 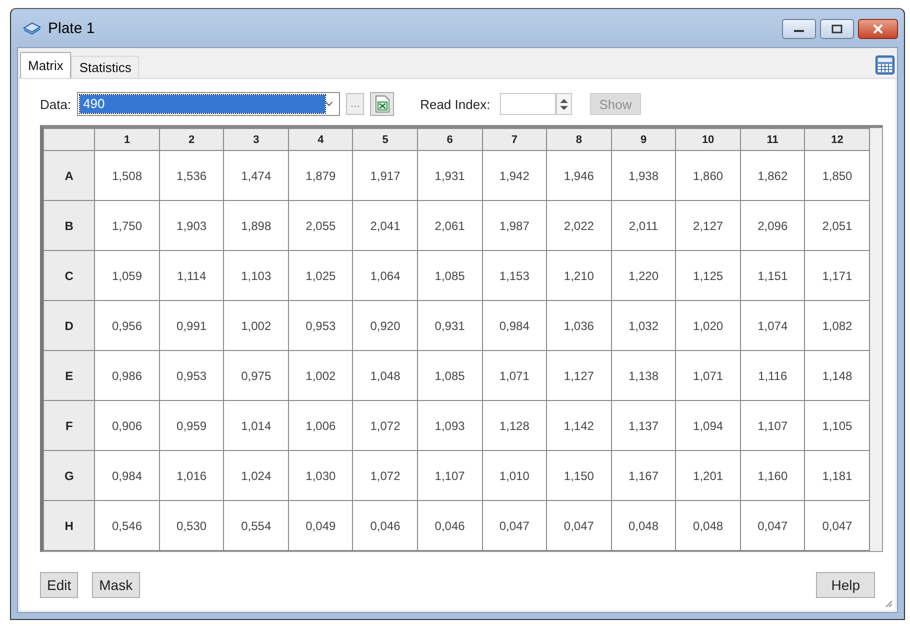 I want to click on table-cell: 1,085, so click(x=450, y=375).